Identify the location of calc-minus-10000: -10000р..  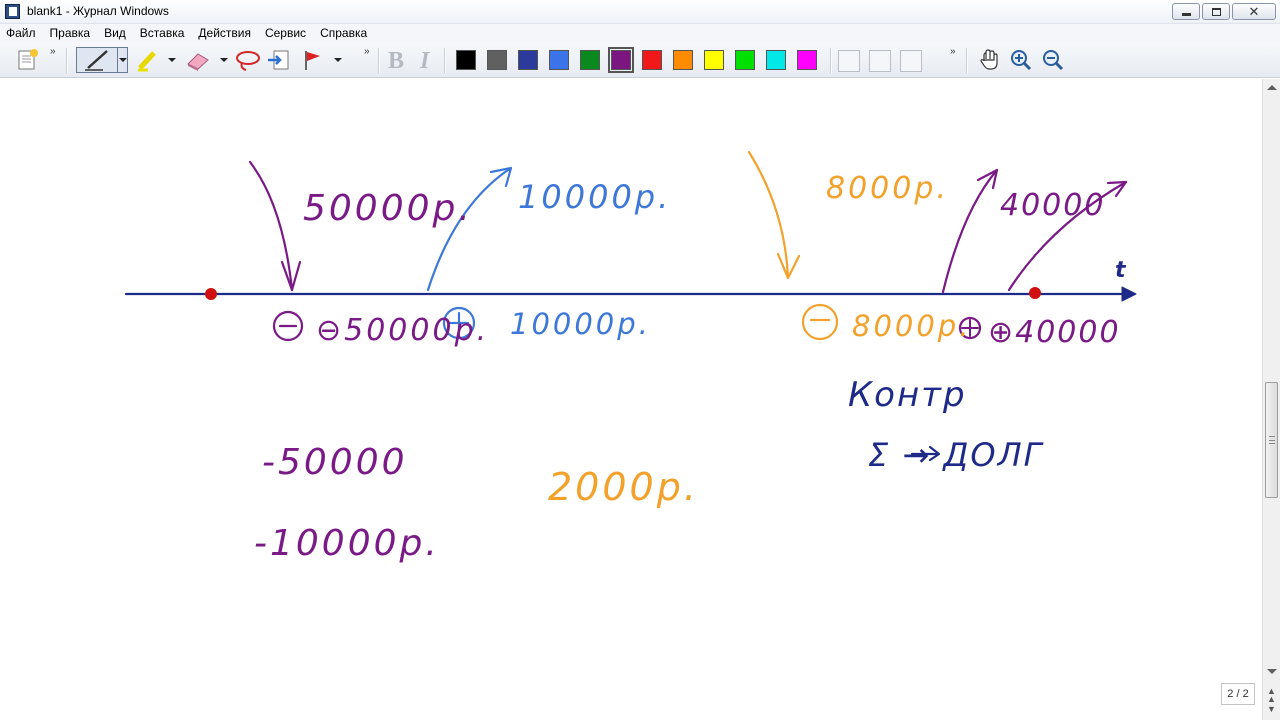
(347, 543).